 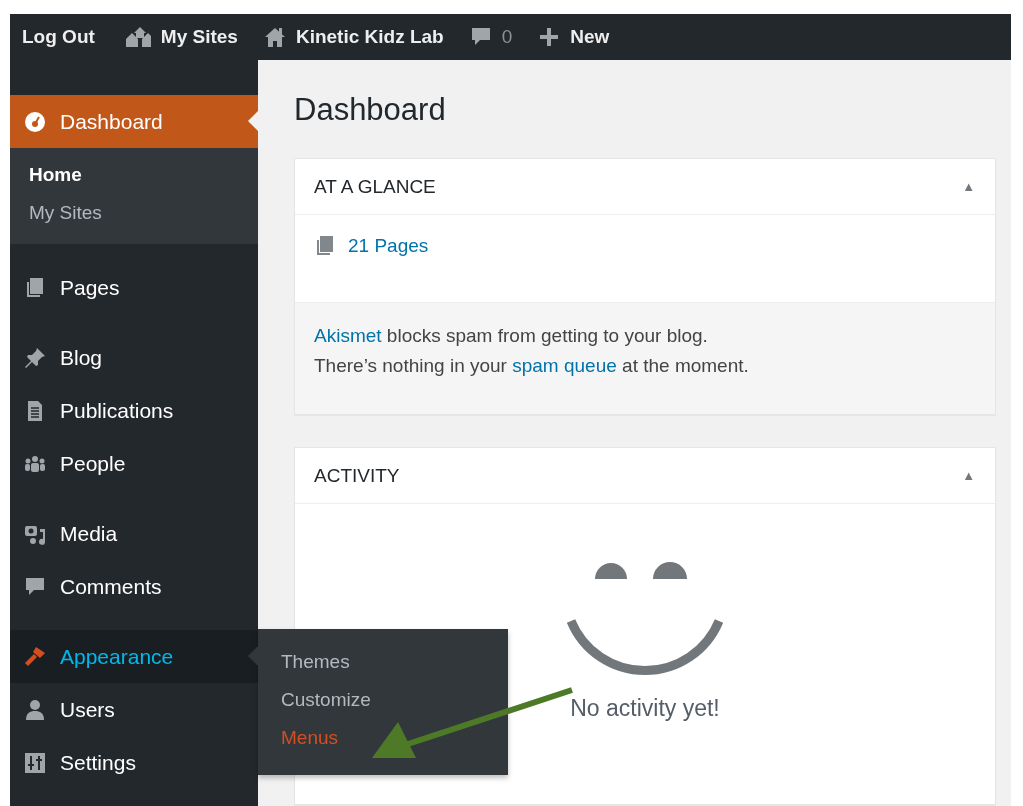 I want to click on admin-bar-item: My Sites, so click(x=179, y=37).